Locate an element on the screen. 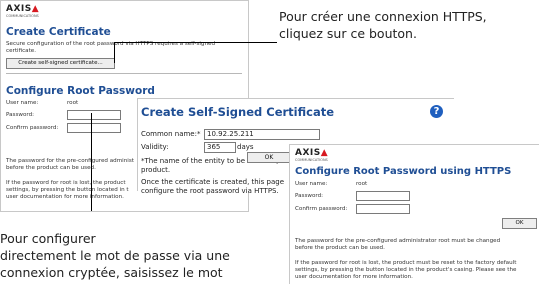 The image size is (539, 284). self-signed-certificate-title: Create Self-Signed Certificate is located at coordinates (237, 112).